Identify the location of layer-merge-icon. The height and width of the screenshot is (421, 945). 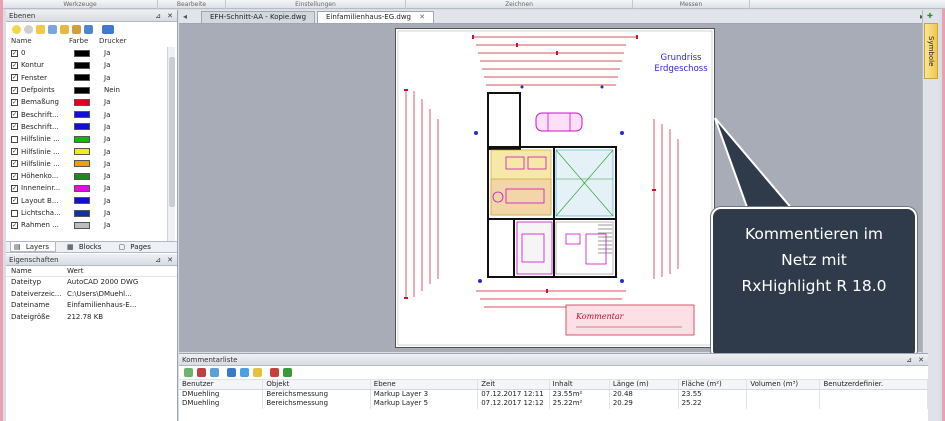
(76, 29).